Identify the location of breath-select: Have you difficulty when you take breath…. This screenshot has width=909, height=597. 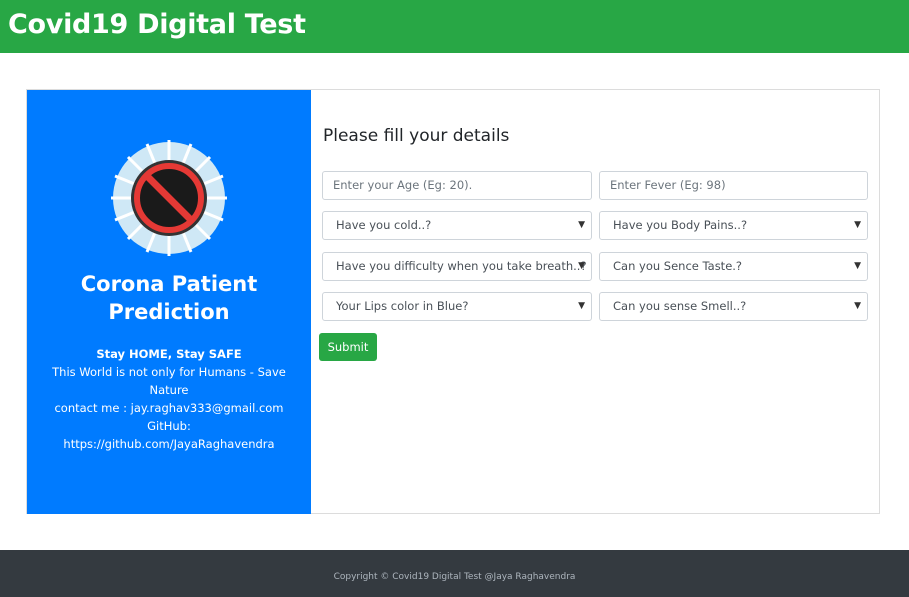
(457, 266).